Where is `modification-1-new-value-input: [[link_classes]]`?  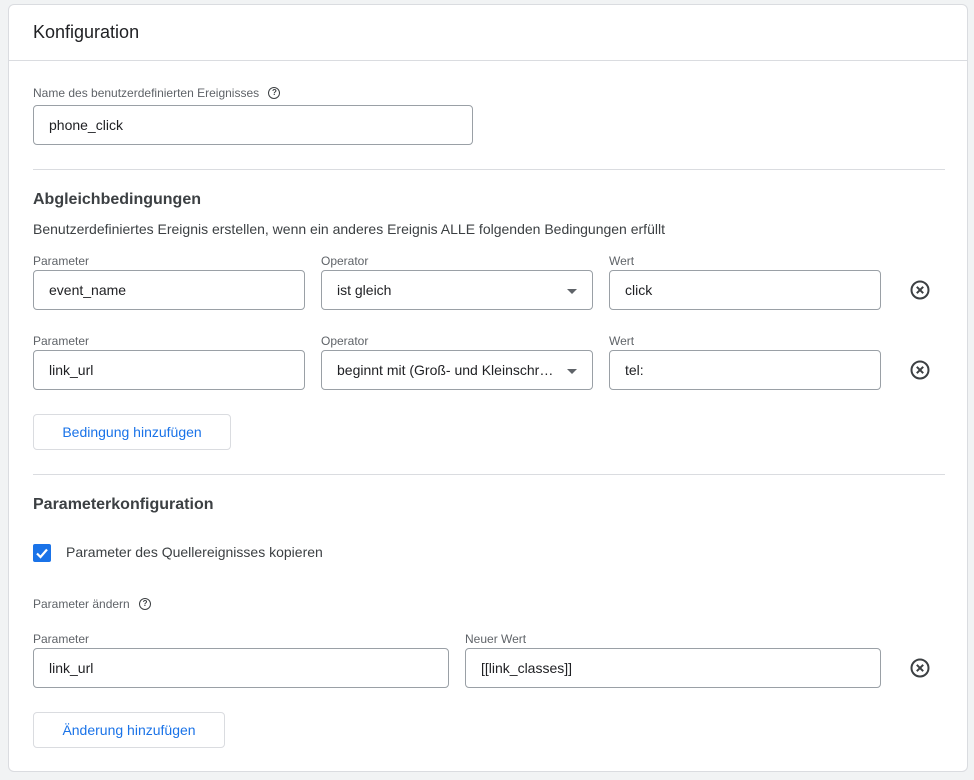
modification-1-new-value-input: [[link_classes]] is located at coordinates (673, 668).